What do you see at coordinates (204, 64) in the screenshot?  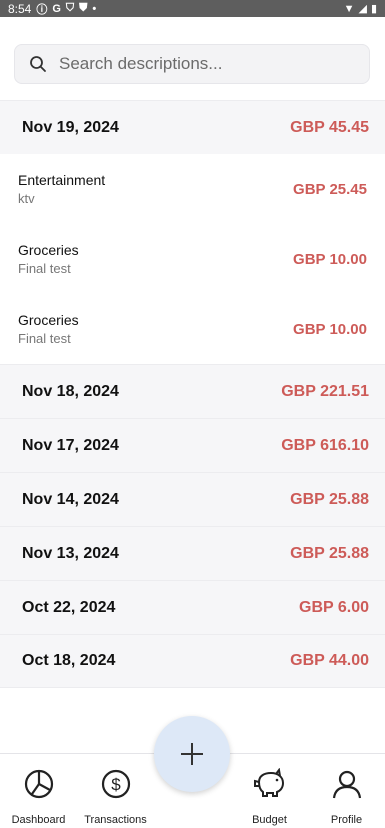 I see `search-input` at bounding box center [204, 64].